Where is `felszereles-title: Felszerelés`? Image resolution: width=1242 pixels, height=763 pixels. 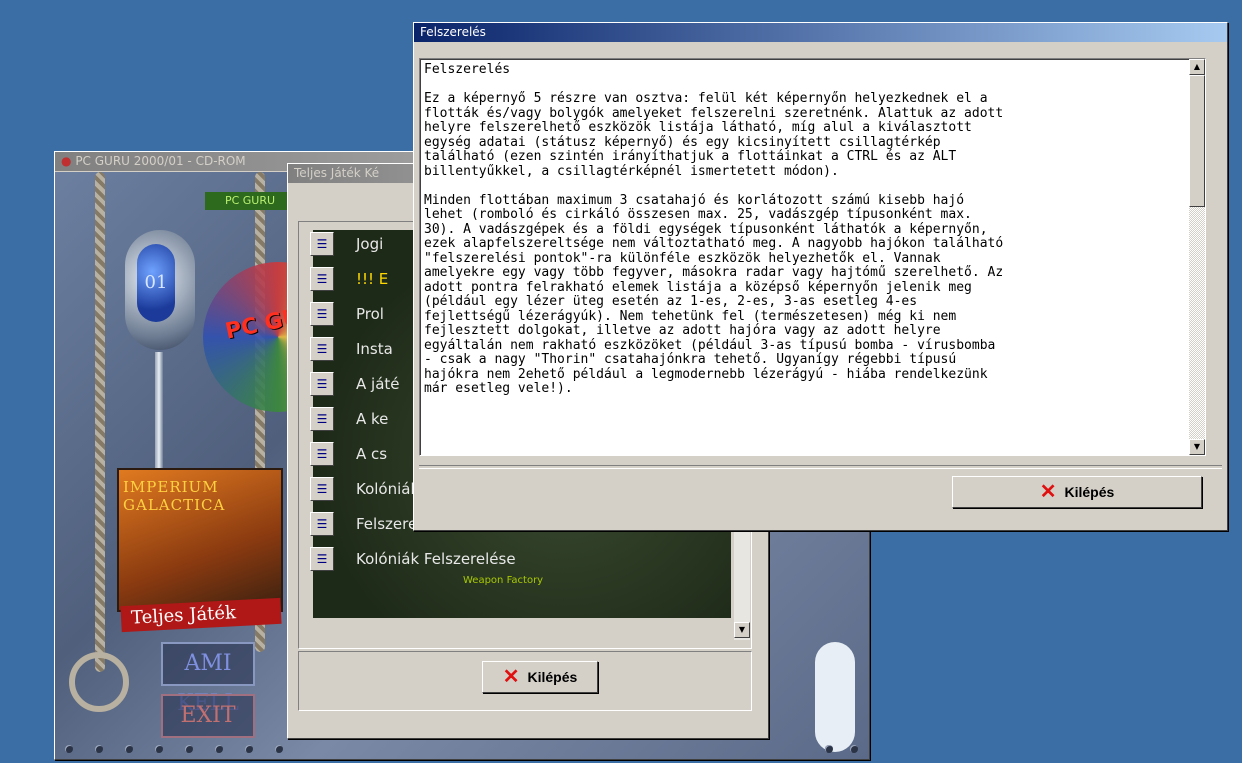
felszereles-title: Felszerelés is located at coordinates (453, 32).